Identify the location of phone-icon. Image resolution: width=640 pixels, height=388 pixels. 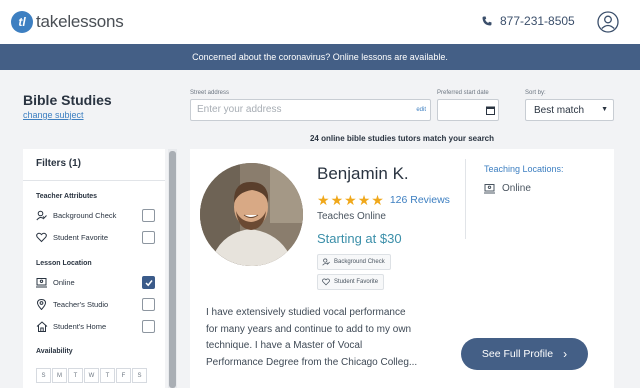
(487, 21).